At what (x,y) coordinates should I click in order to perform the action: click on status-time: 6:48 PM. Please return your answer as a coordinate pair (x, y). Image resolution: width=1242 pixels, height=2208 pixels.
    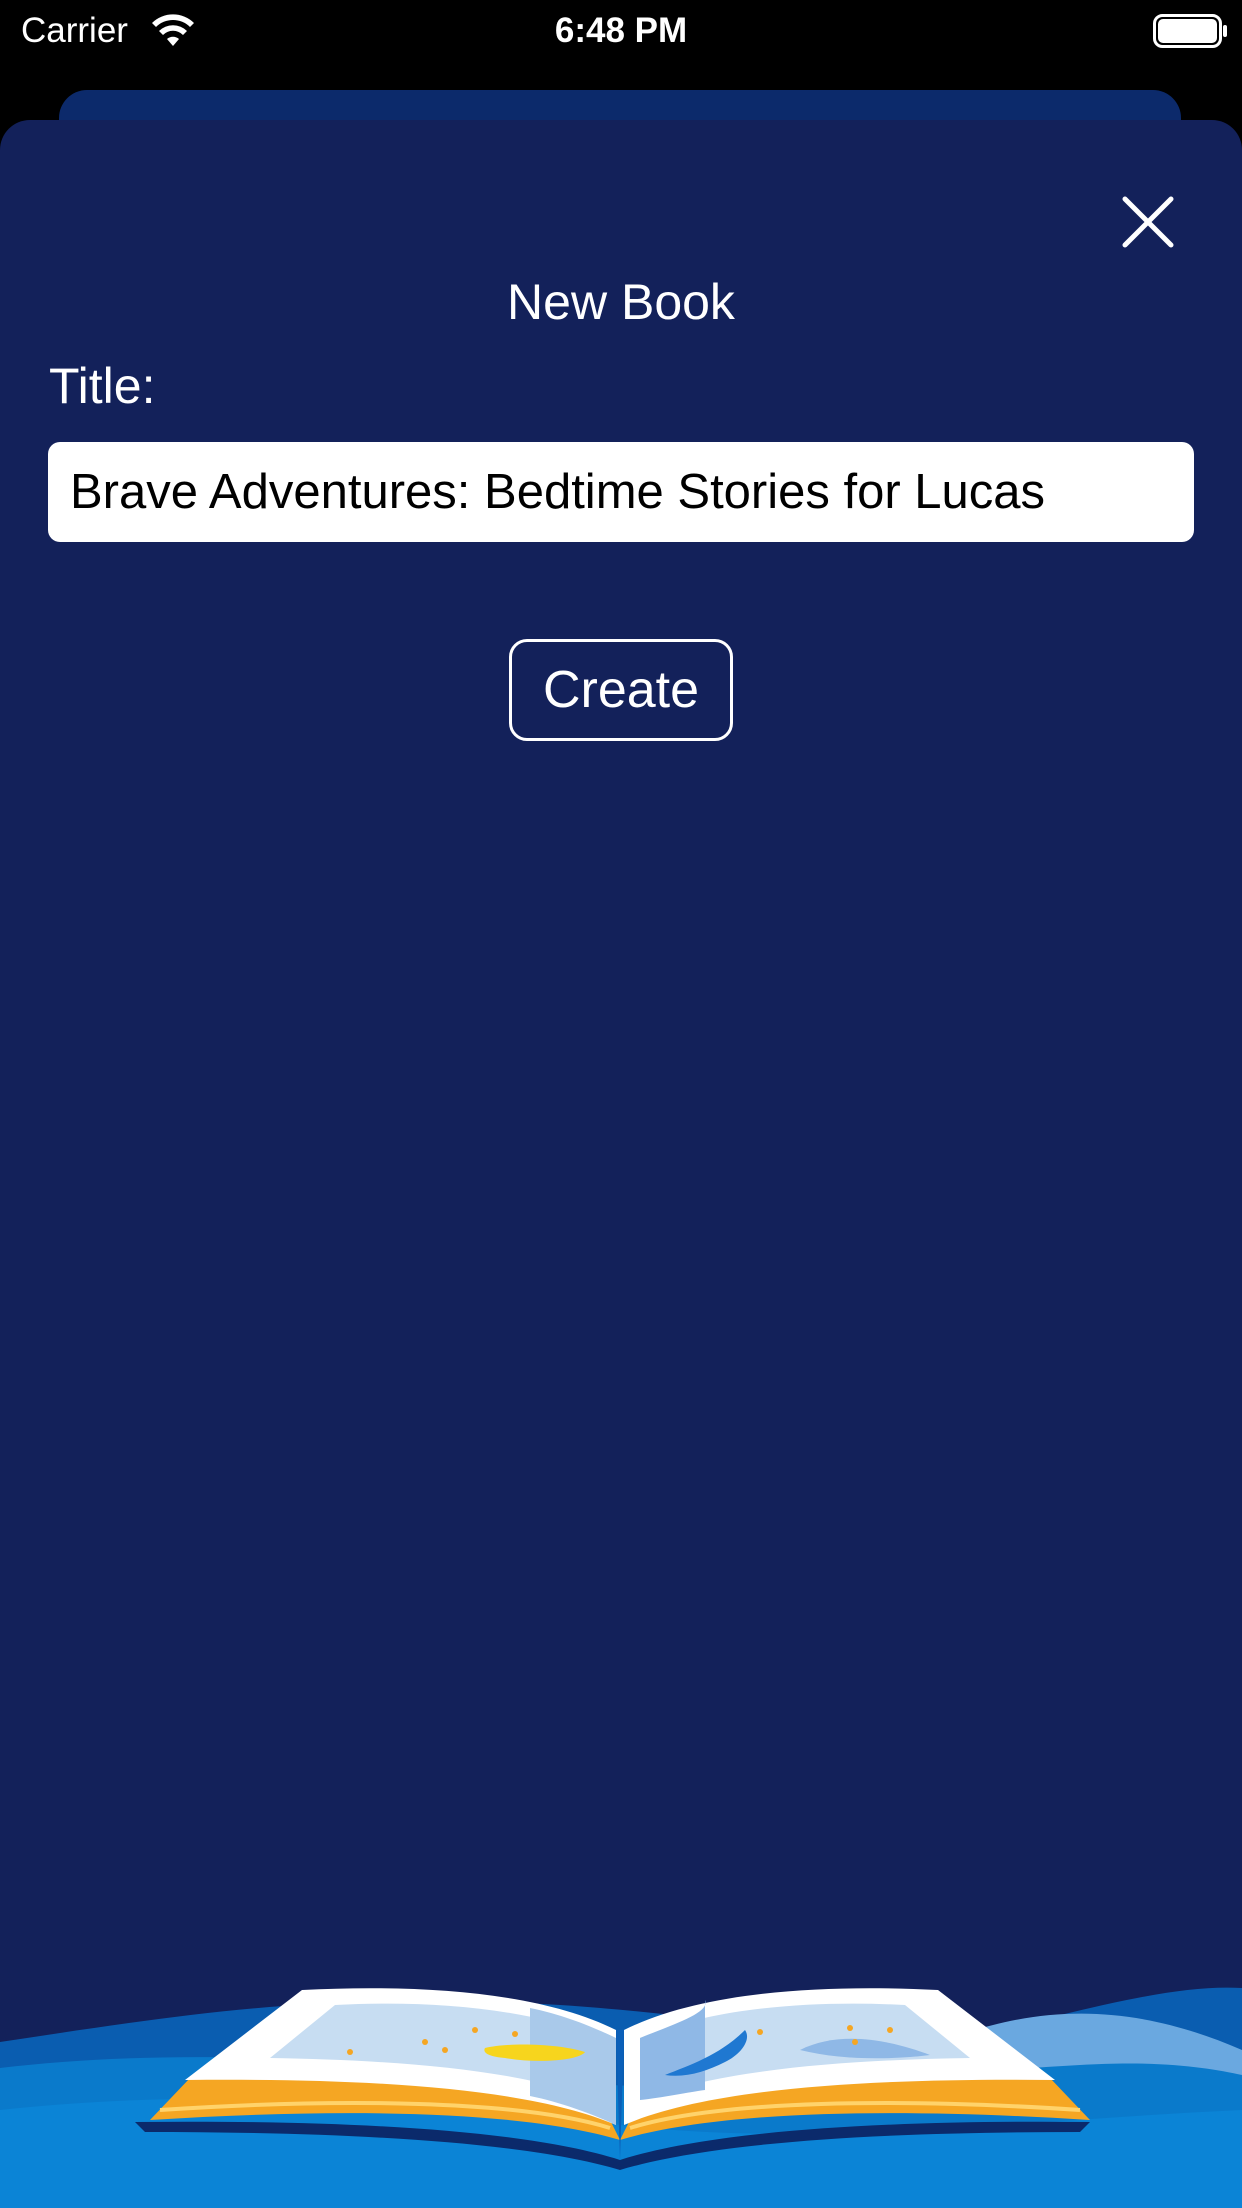
    Looking at the image, I should click on (621, 30).